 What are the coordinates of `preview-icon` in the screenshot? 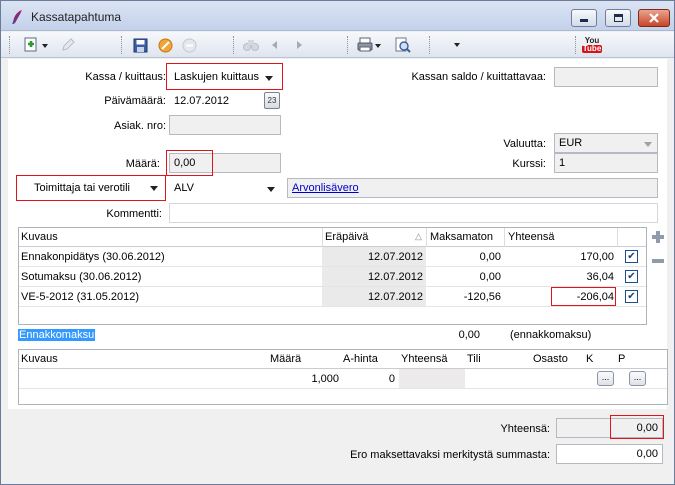 It's located at (403, 45).